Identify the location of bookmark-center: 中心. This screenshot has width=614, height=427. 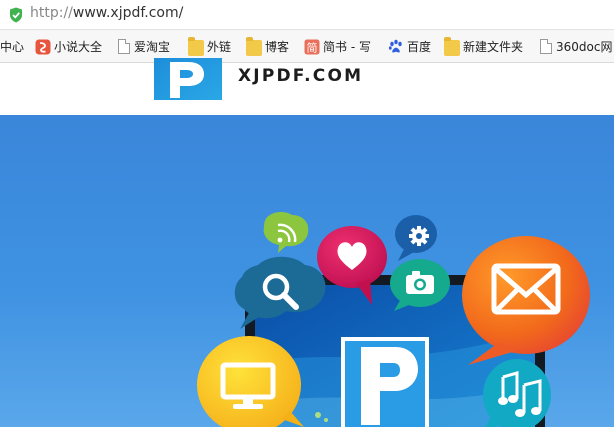
(12, 46).